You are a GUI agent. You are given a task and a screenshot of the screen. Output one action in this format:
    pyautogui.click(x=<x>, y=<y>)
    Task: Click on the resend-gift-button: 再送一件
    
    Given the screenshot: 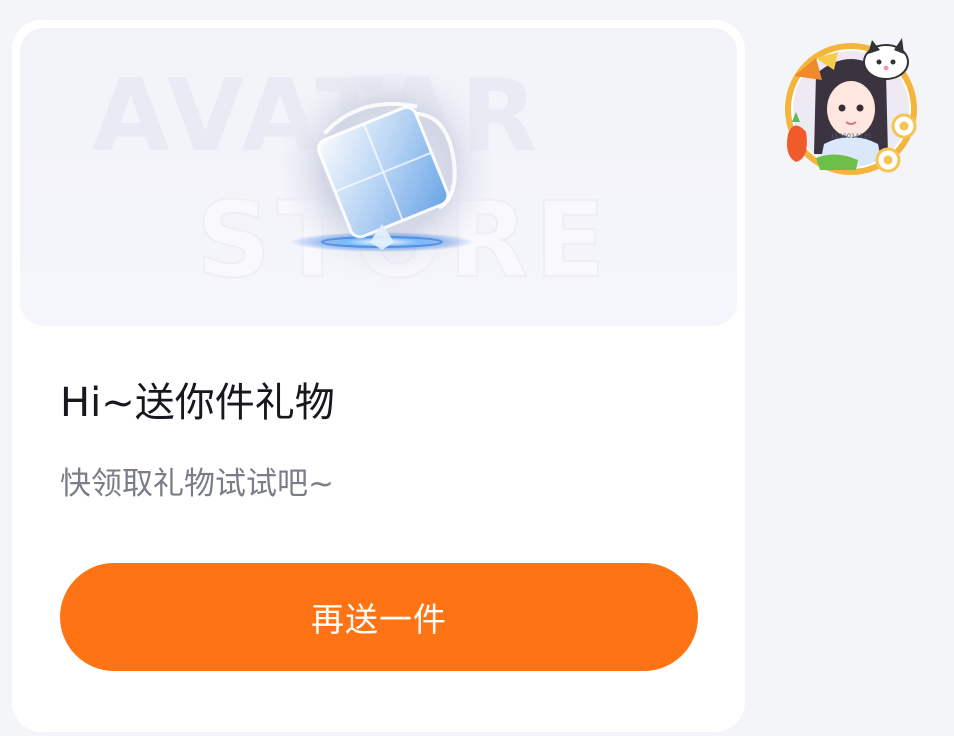 What is the action you would take?
    pyautogui.click(x=379, y=617)
    